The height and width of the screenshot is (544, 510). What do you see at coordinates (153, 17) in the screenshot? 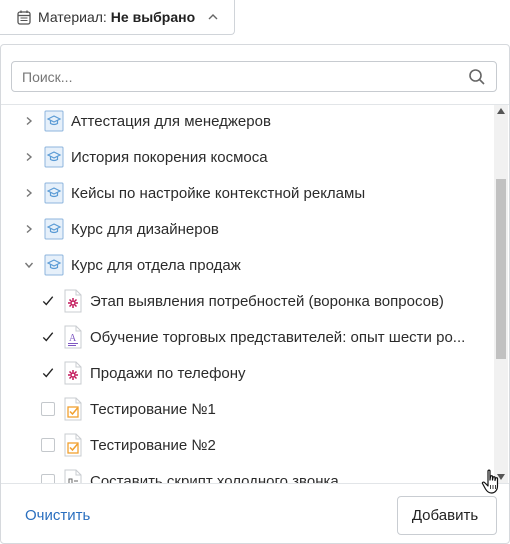
I see `filter-value: Не выбрано` at bounding box center [153, 17].